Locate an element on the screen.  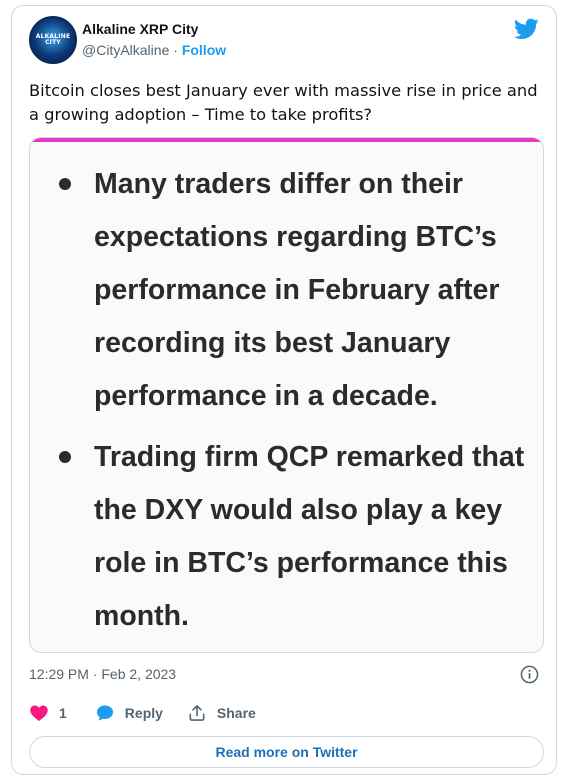
author-handle-row: @CityAlkaline · Follow is located at coordinates (154, 50).